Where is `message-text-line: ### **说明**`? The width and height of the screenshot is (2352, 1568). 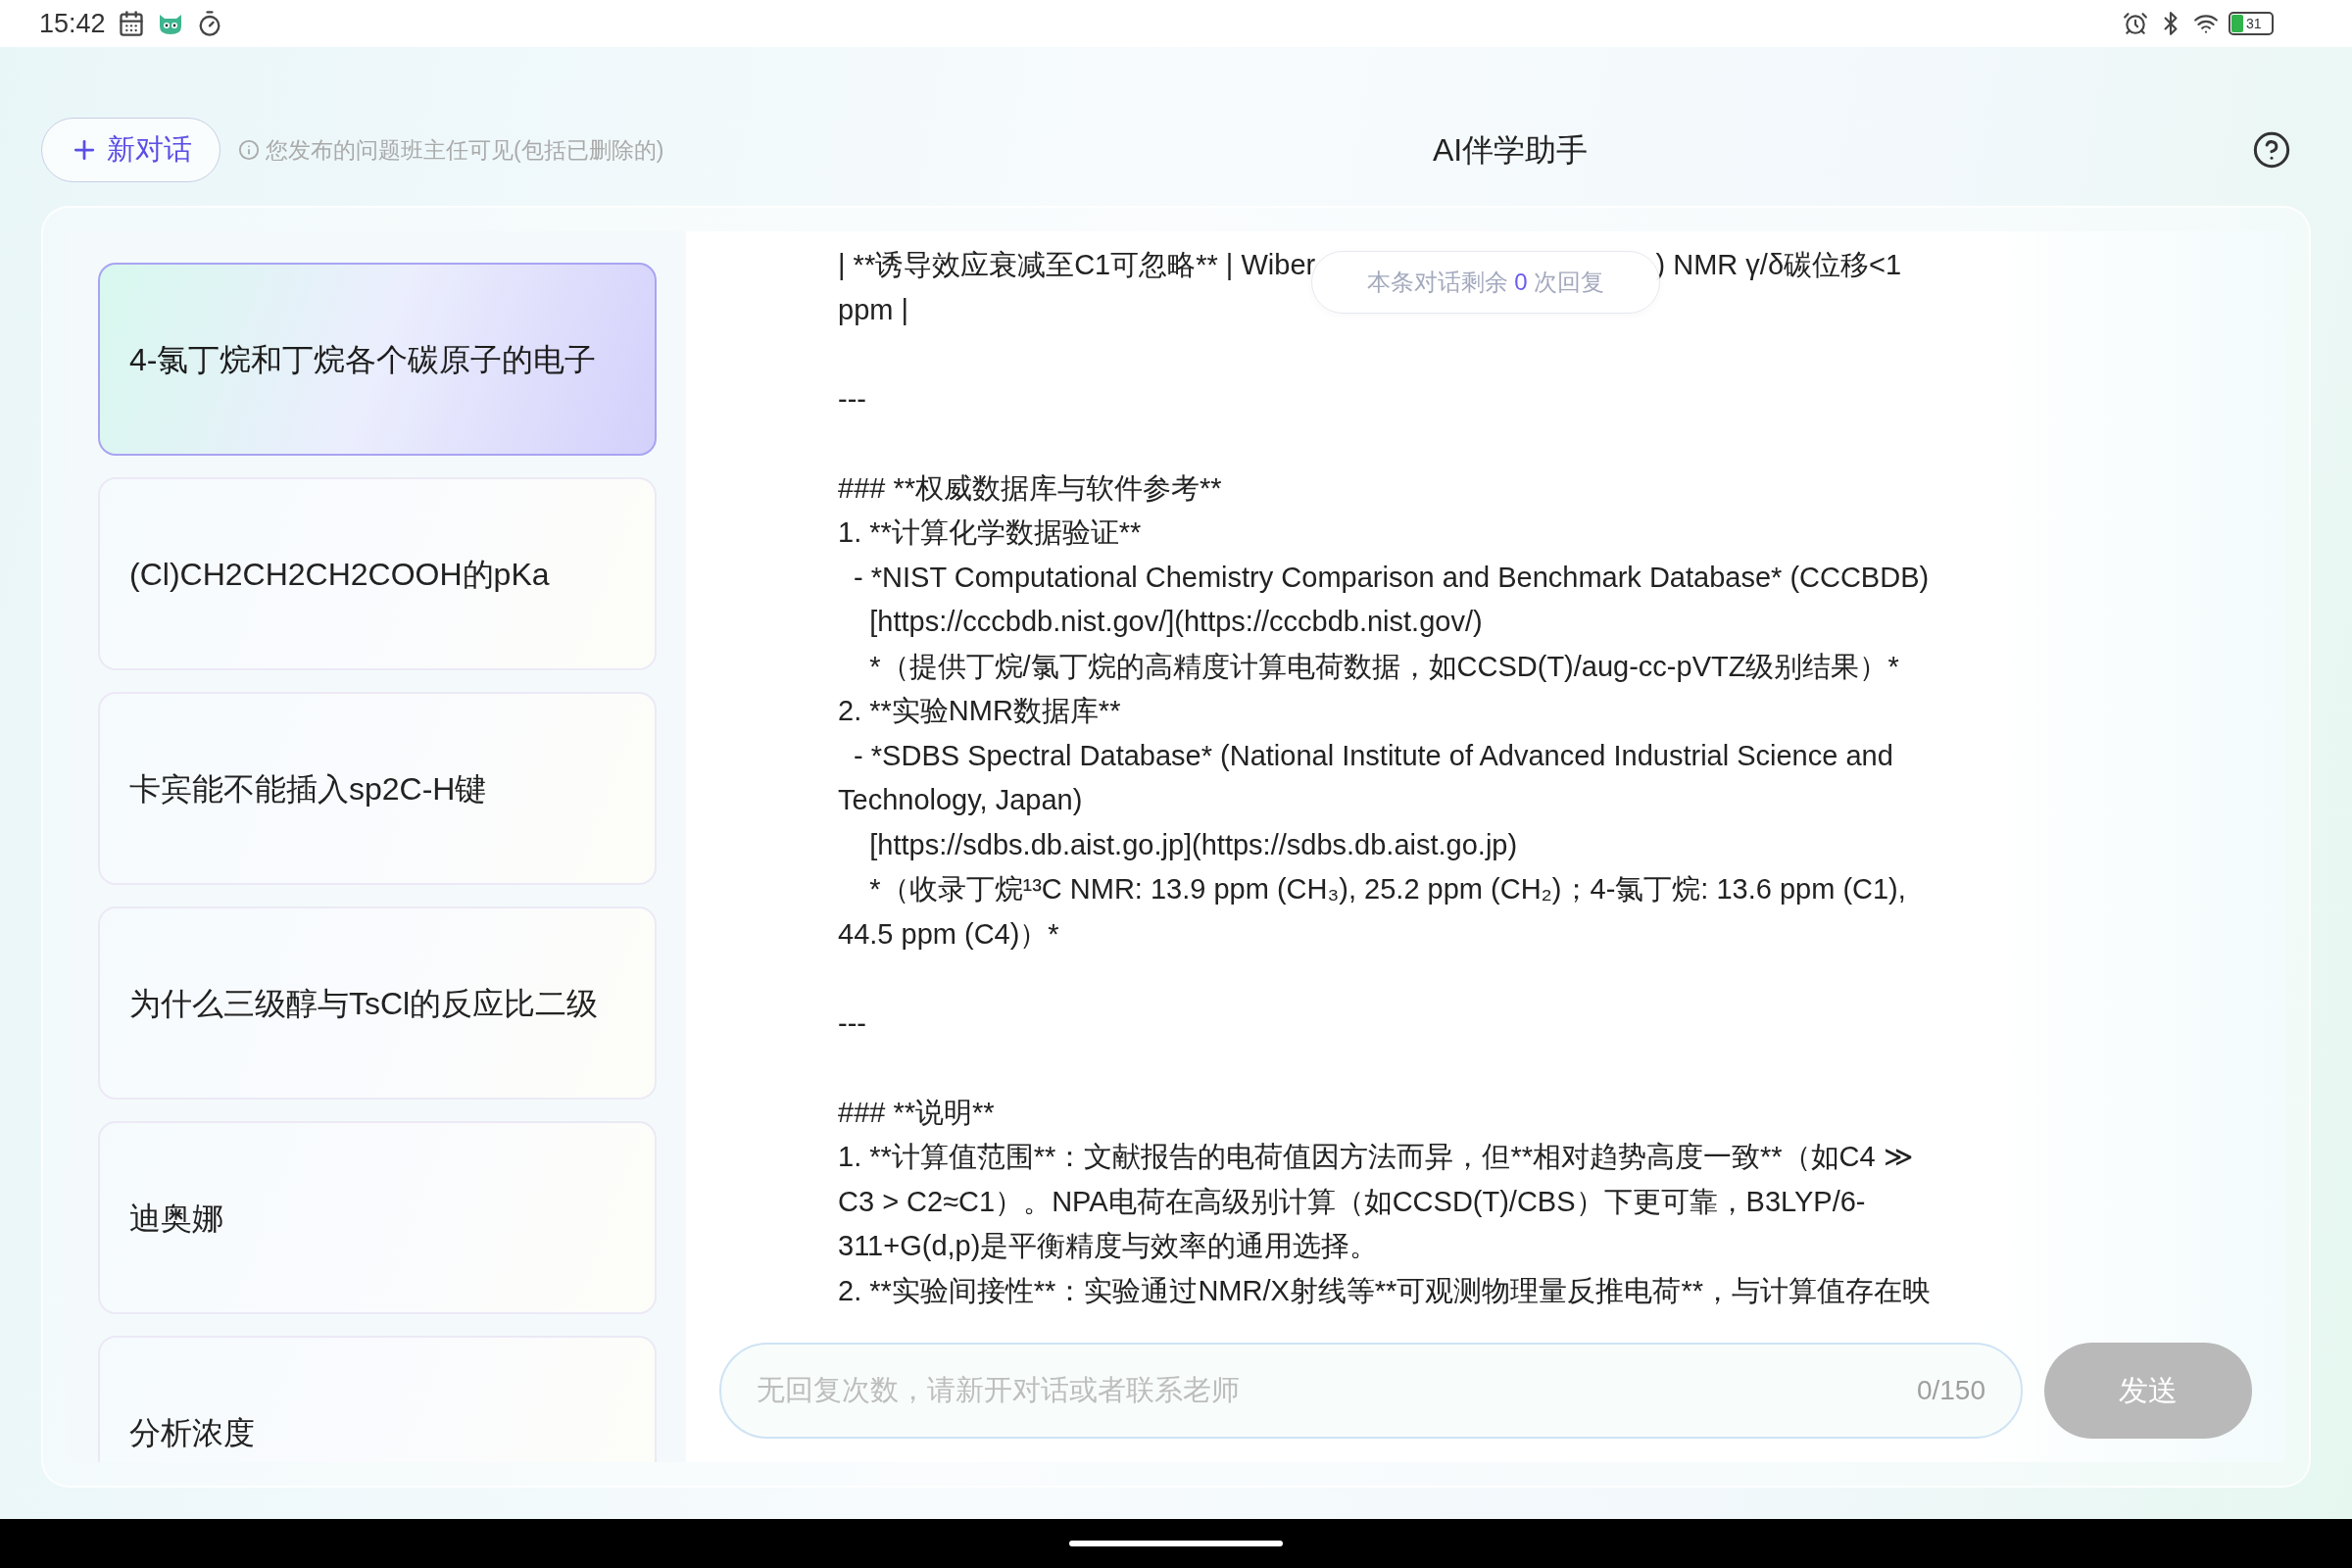
message-text-line: ### **说明** is located at coordinates (916, 1112).